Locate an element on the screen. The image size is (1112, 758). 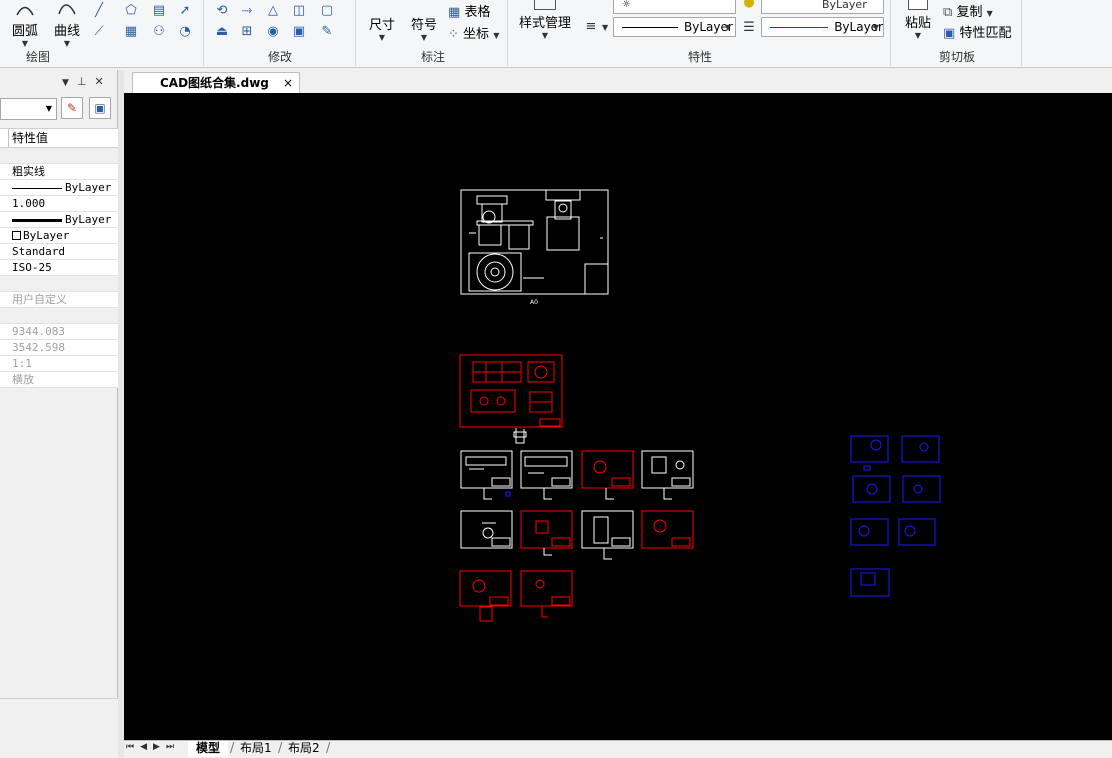
select-objects-button: ▣ is located at coordinates (100, 108).